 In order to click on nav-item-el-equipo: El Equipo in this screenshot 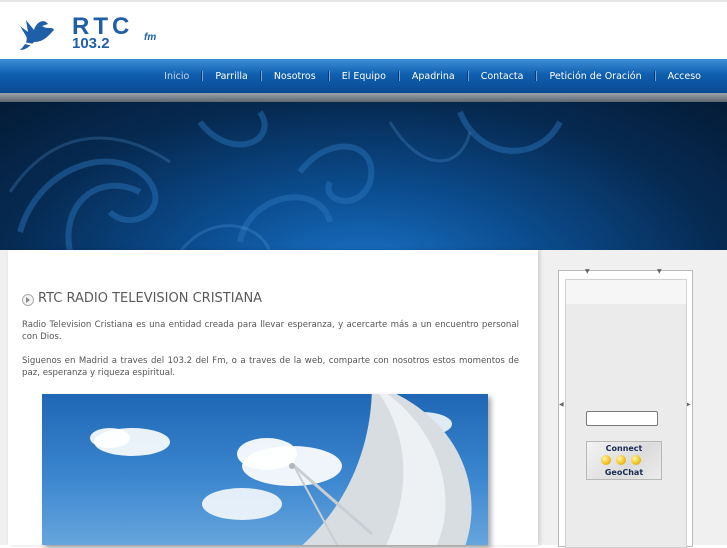, I will do `click(364, 76)`.